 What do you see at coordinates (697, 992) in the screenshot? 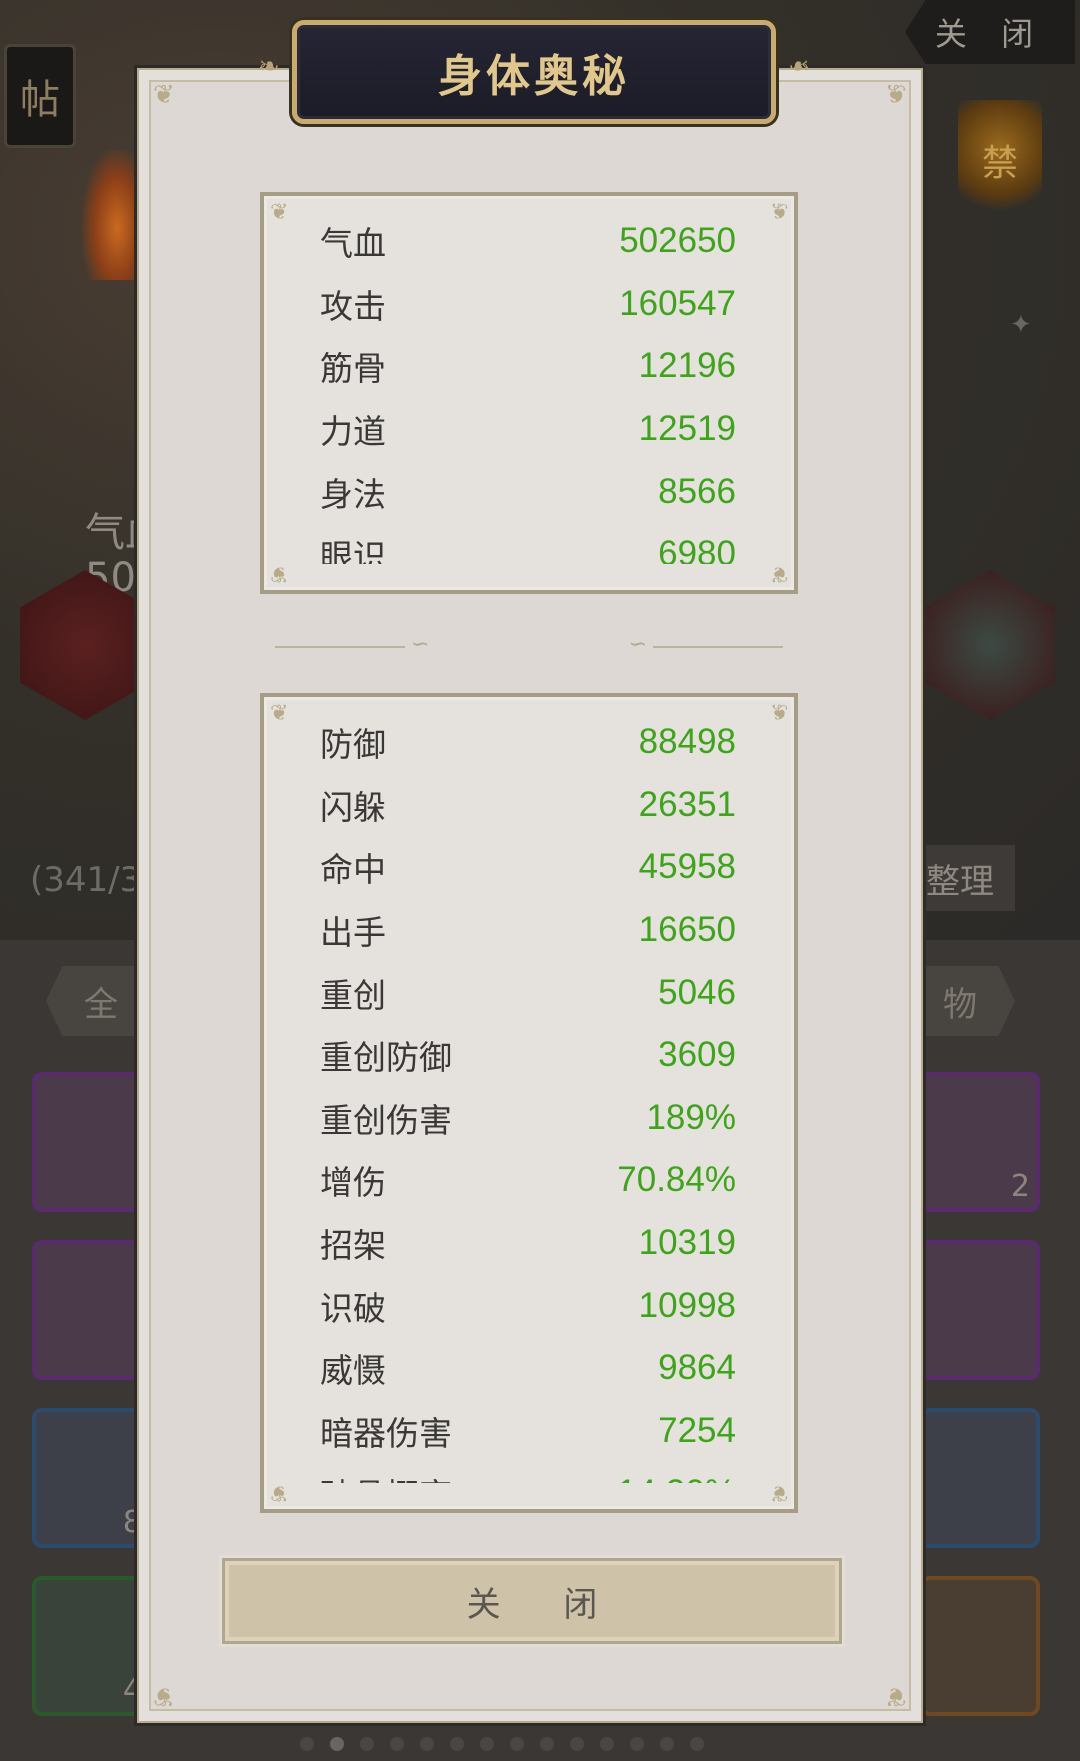
I see `stat-value: 5046` at bounding box center [697, 992].